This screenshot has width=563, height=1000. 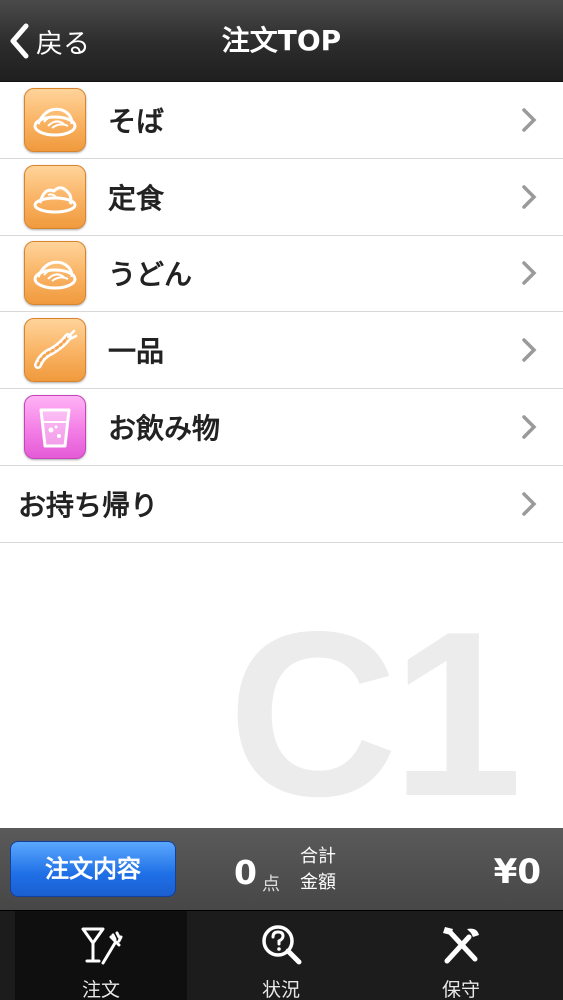 I want to click on total-label-line2: 金額, so click(x=318, y=882).